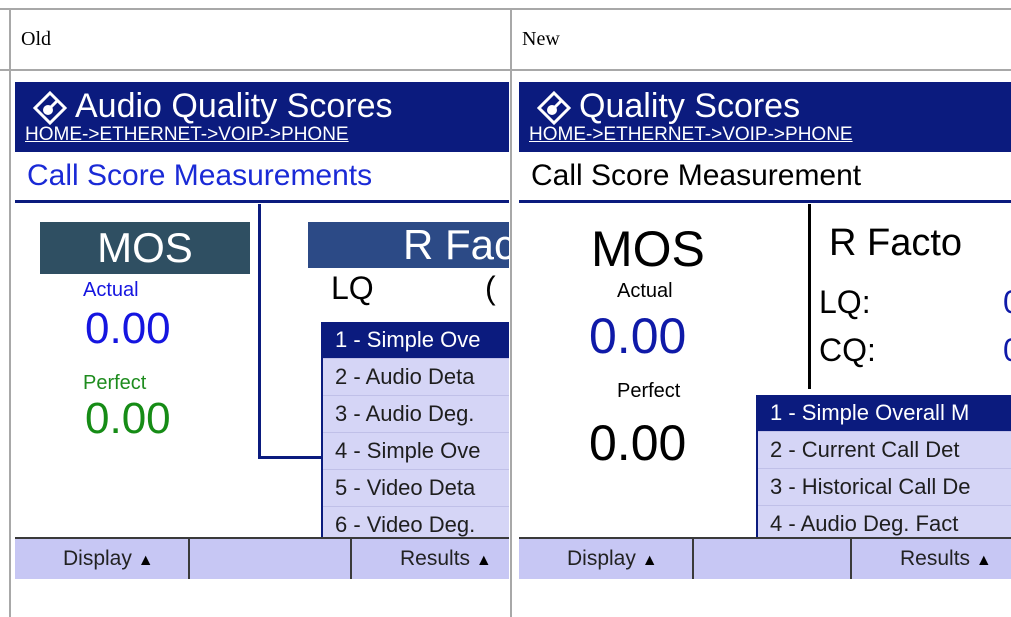 The height and width of the screenshot is (617, 1011). What do you see at coordinates (645, 291) in the screenshot?
I see `new-actual-label: Actual` at bounding box center [645, 291].